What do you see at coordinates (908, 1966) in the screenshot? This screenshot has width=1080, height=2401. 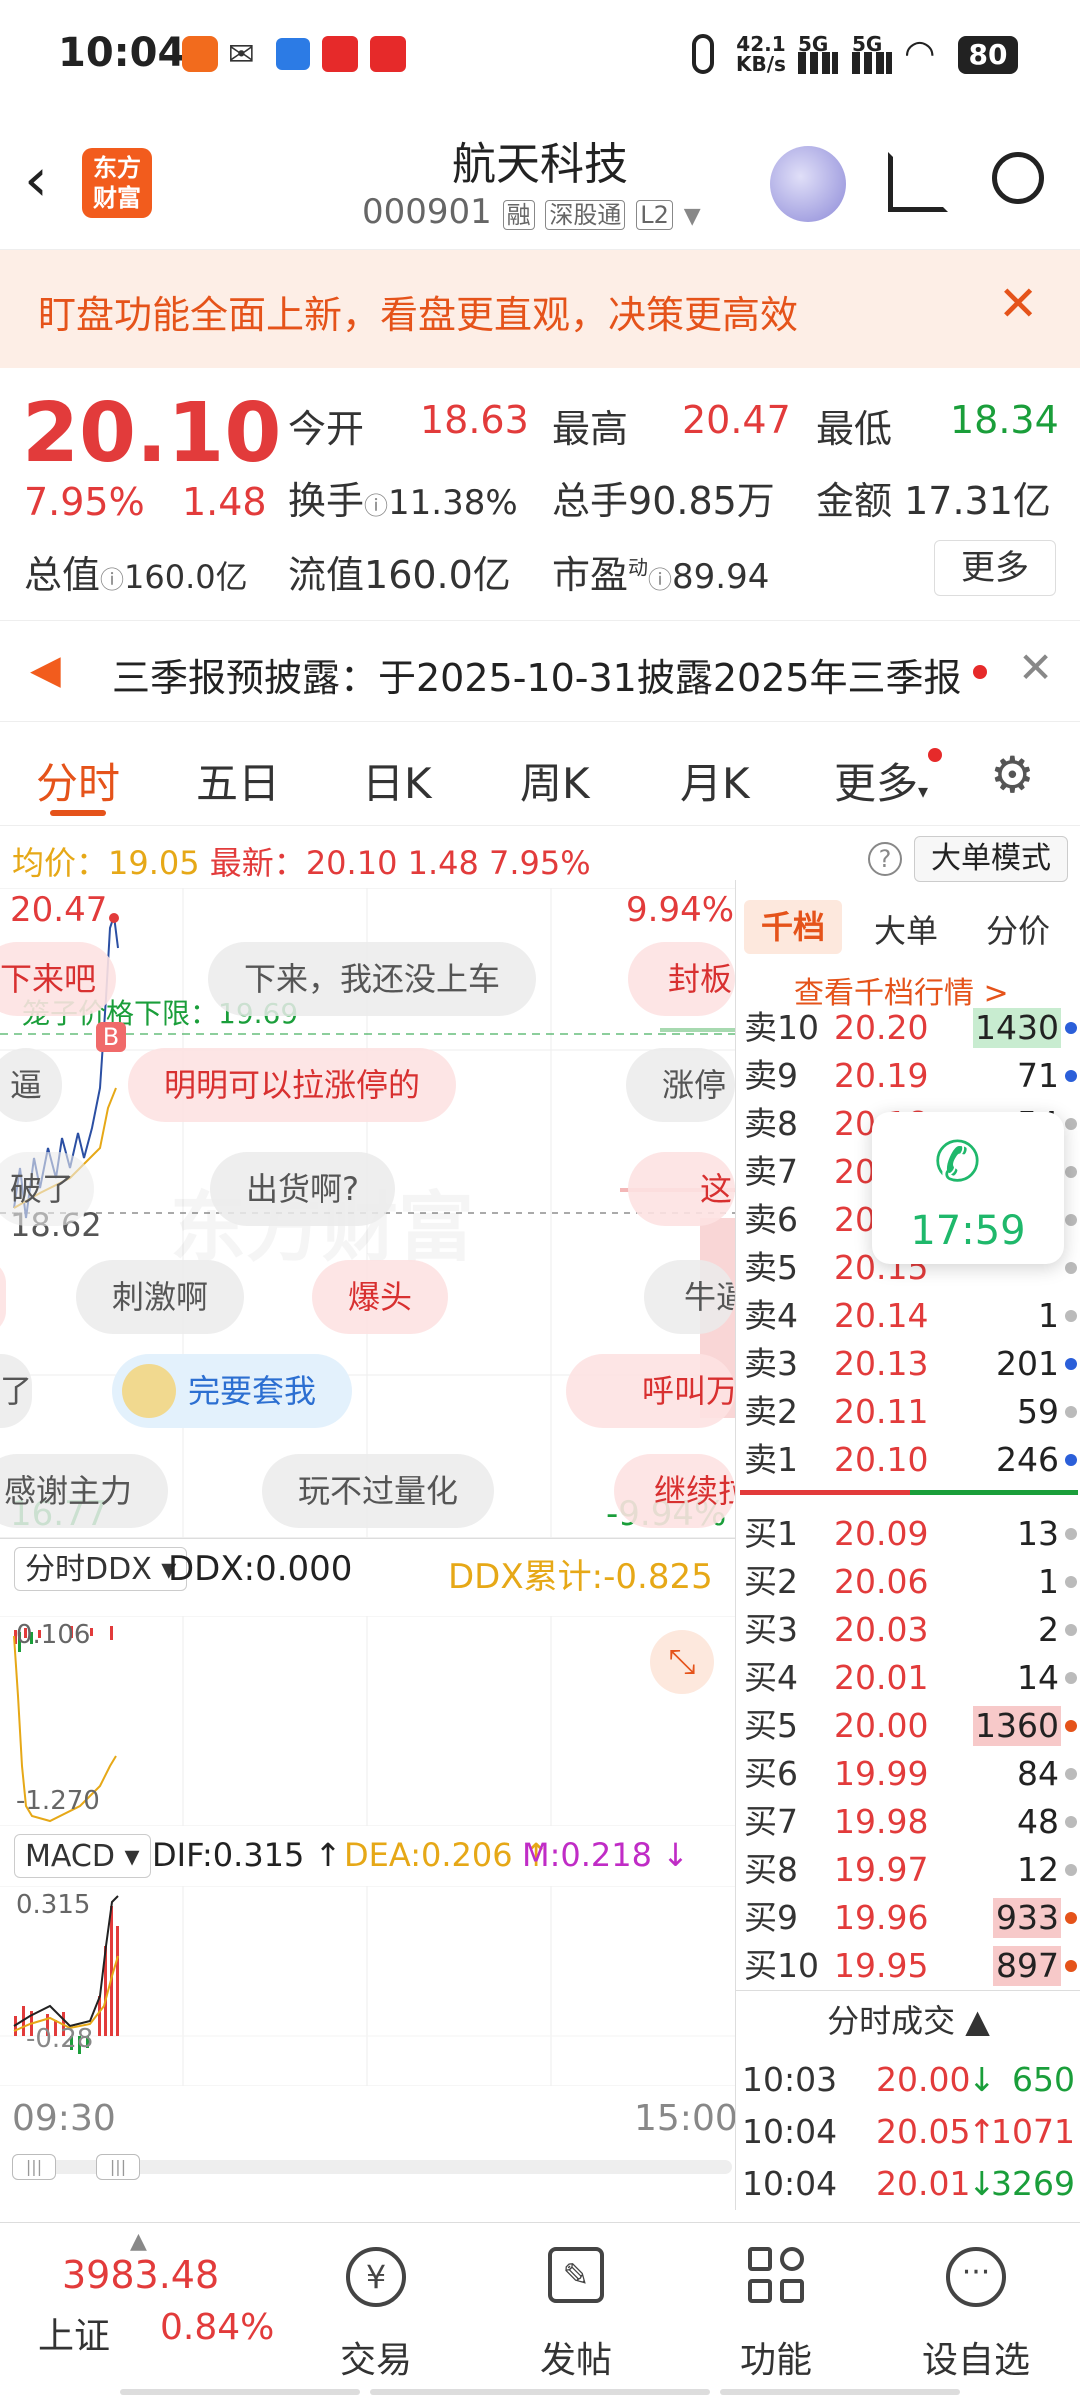 I see `buy-row: 买10 19.95 897` at bounding box center [908, 1966].